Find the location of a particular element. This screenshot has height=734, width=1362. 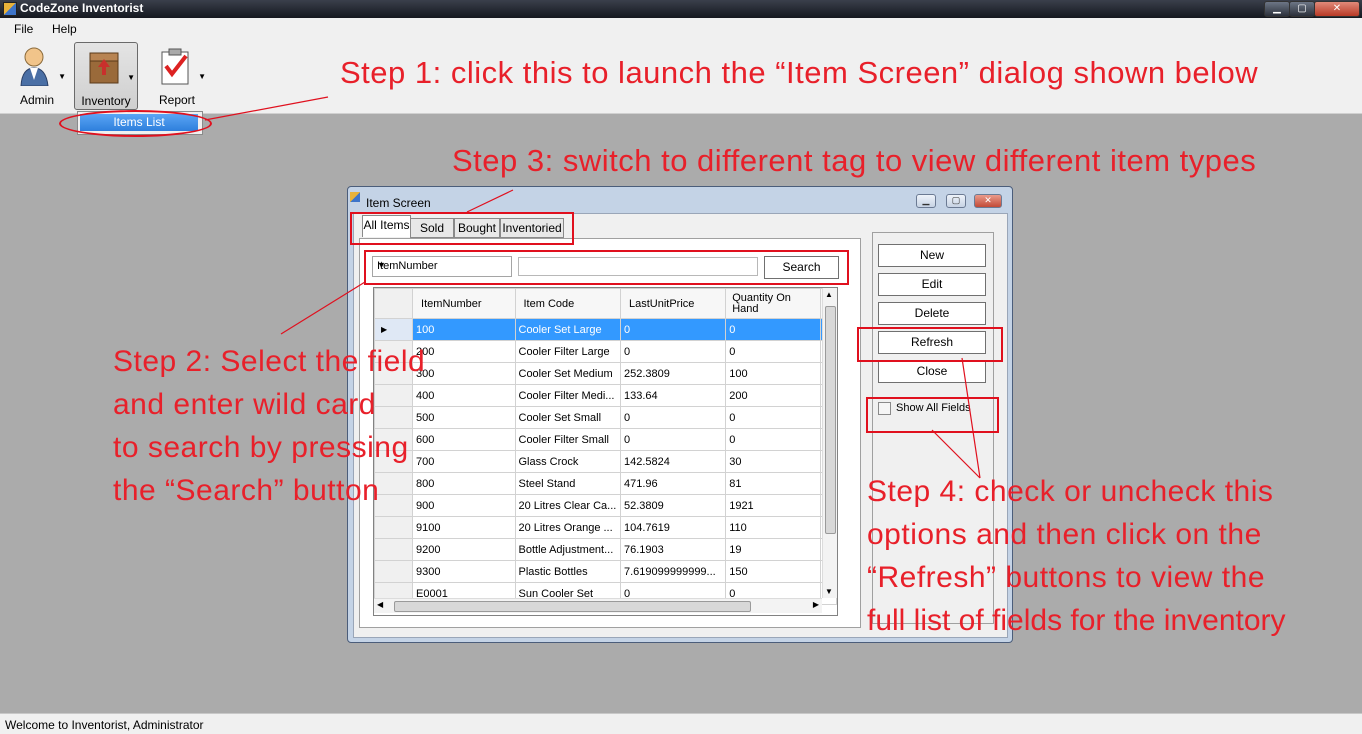

annotation-step4-line2: options and then click on the is located at coordinates (1064, 534).